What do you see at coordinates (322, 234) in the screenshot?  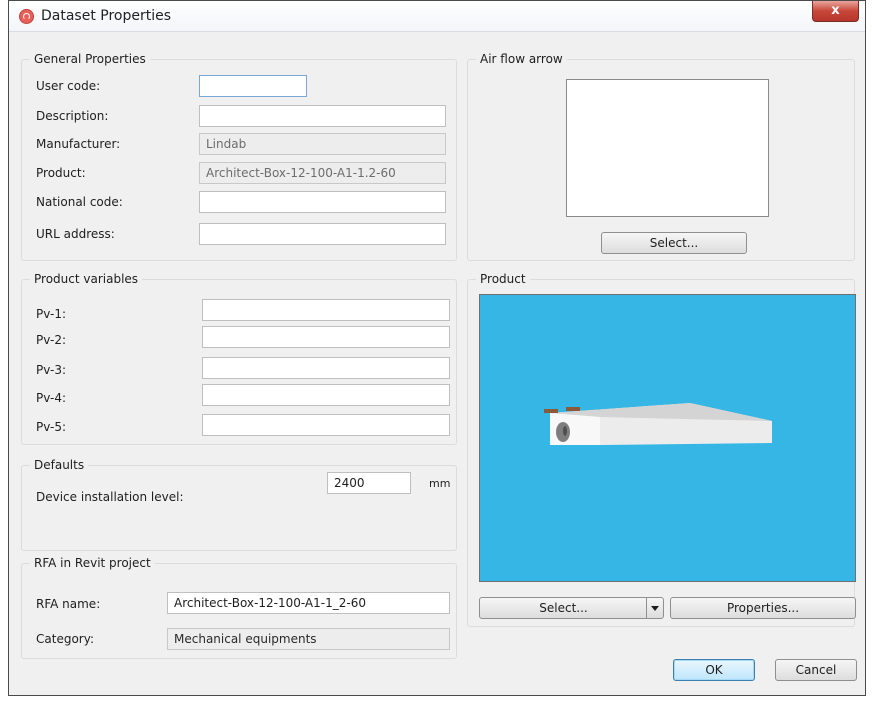 I see `url-address-input` at bounding box center [322, 234].